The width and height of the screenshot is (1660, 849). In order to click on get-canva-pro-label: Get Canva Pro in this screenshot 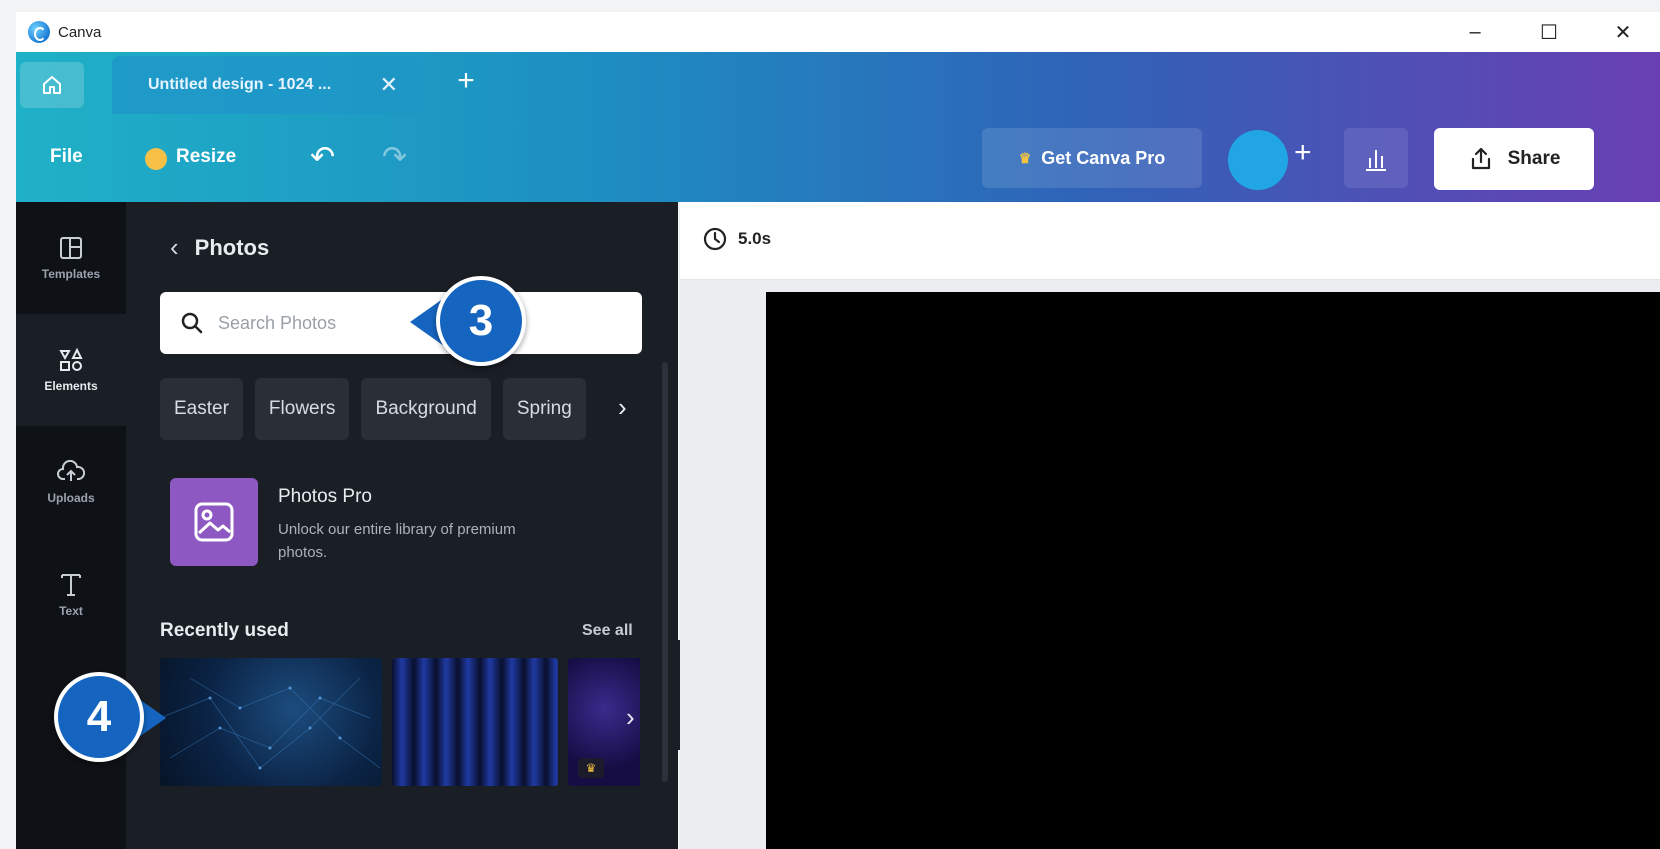, I will do `click(1103, 157)`.